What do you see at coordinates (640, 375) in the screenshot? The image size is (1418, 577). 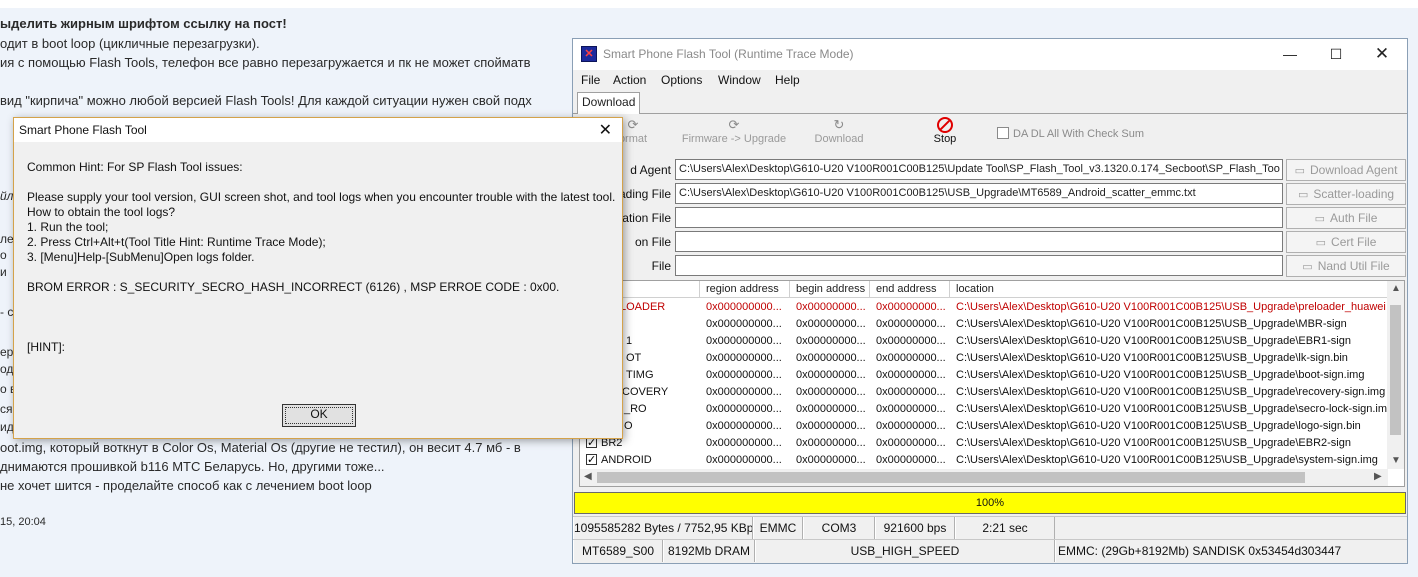 I see `partition-name: TIMG` at bounding box center [640, 375].